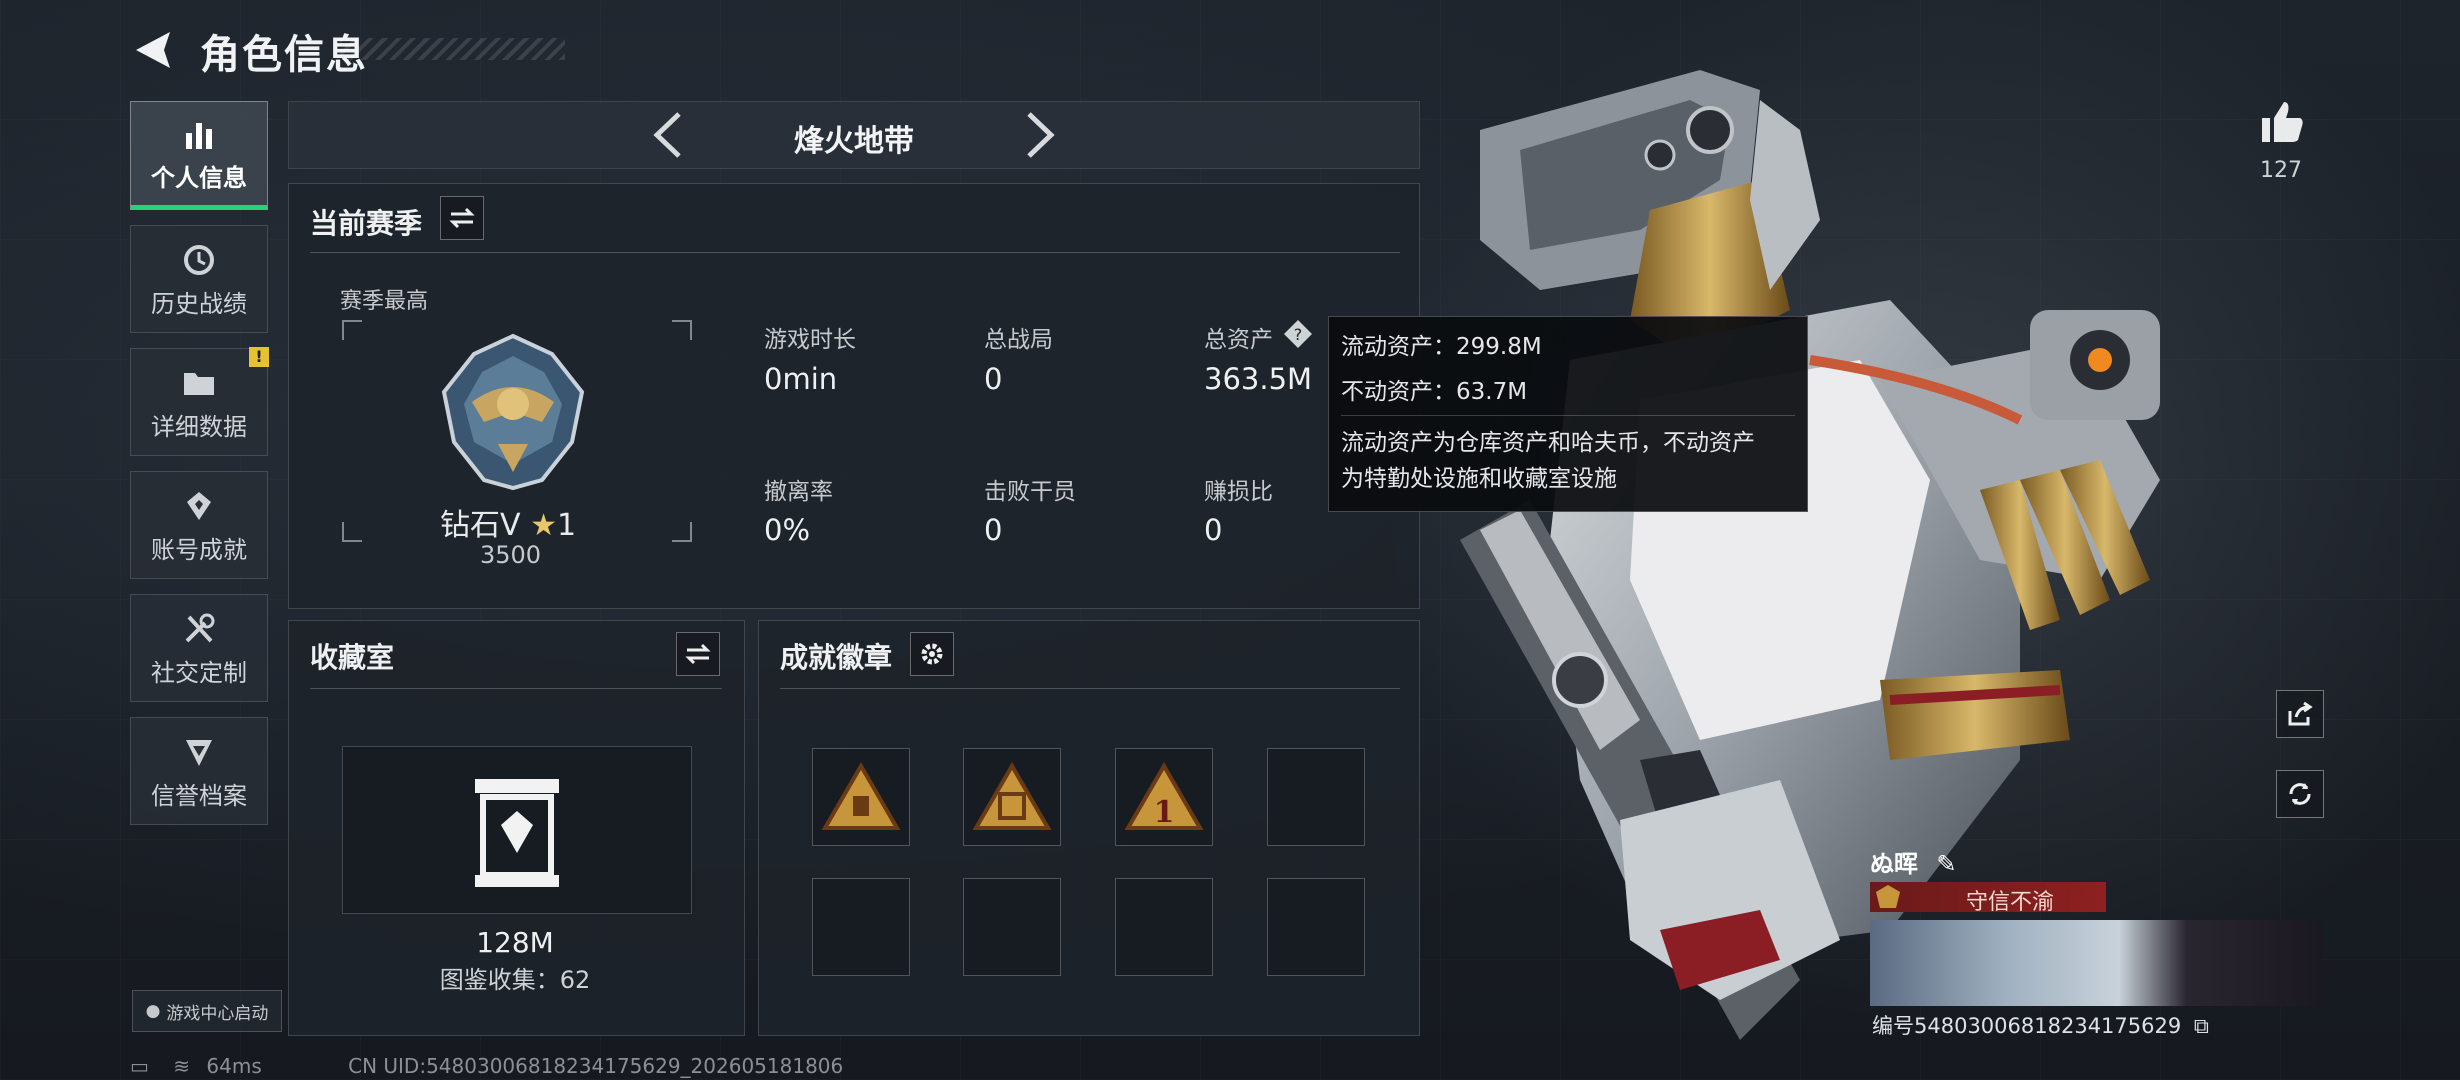  What do you see at coordinates (1238, 340) in the screenshot?
I see `stat-assets-label: 总资产` at bounding box center [1238, 340].